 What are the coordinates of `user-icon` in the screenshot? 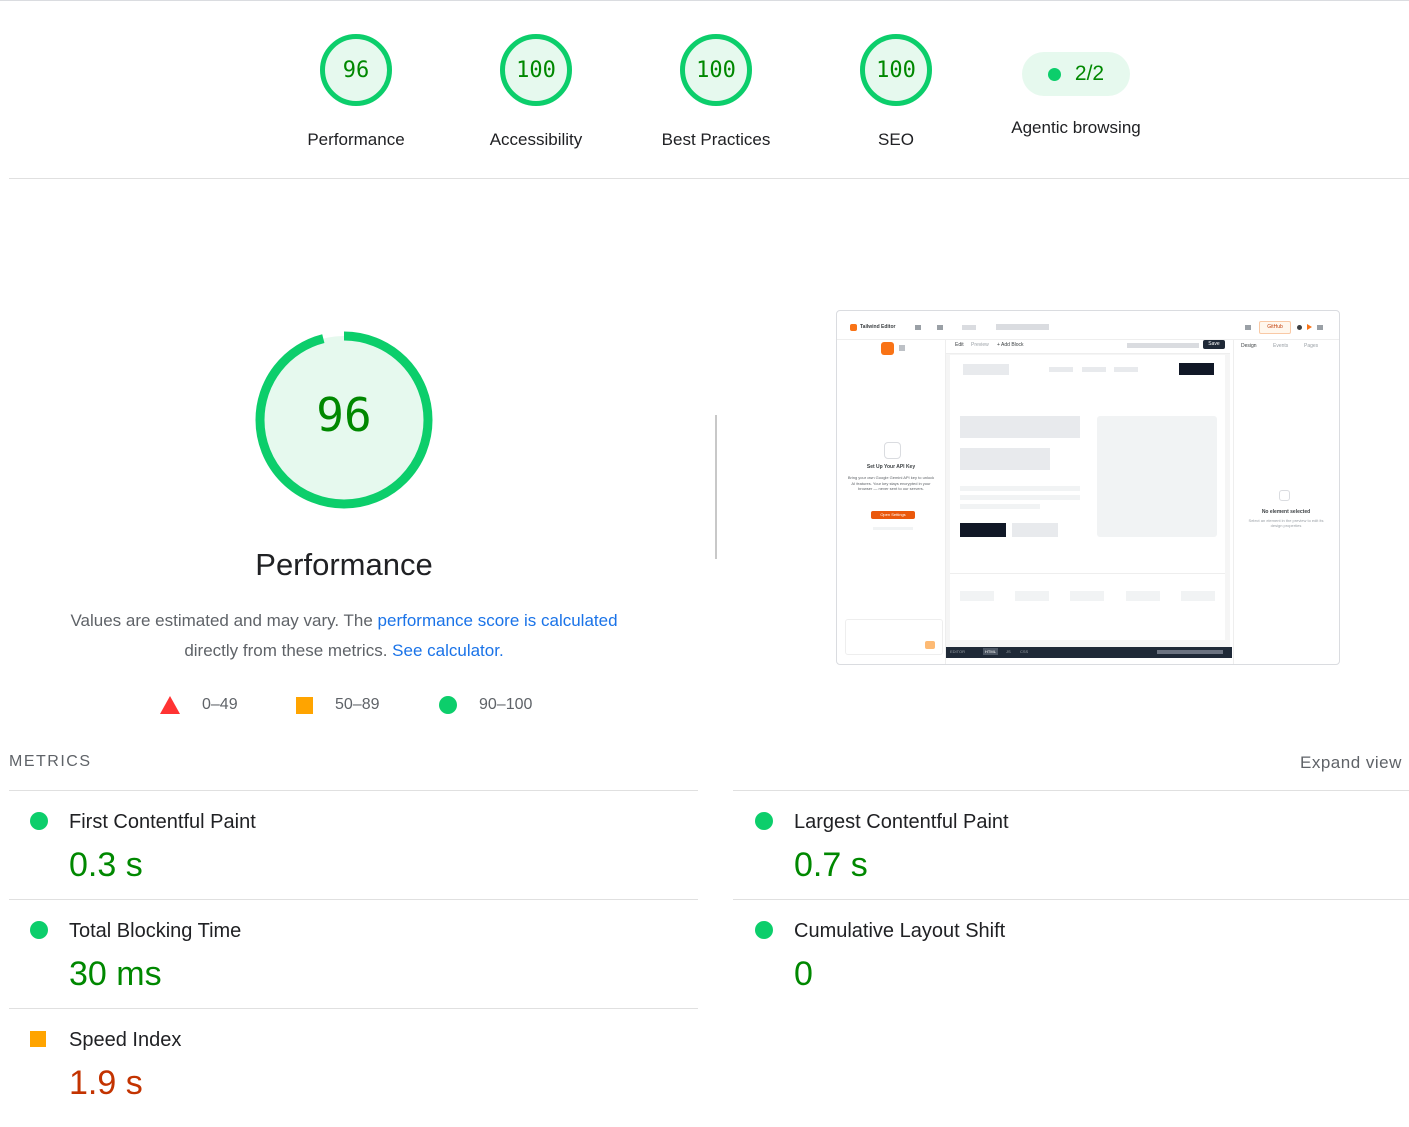 It's located at (1299, 327).